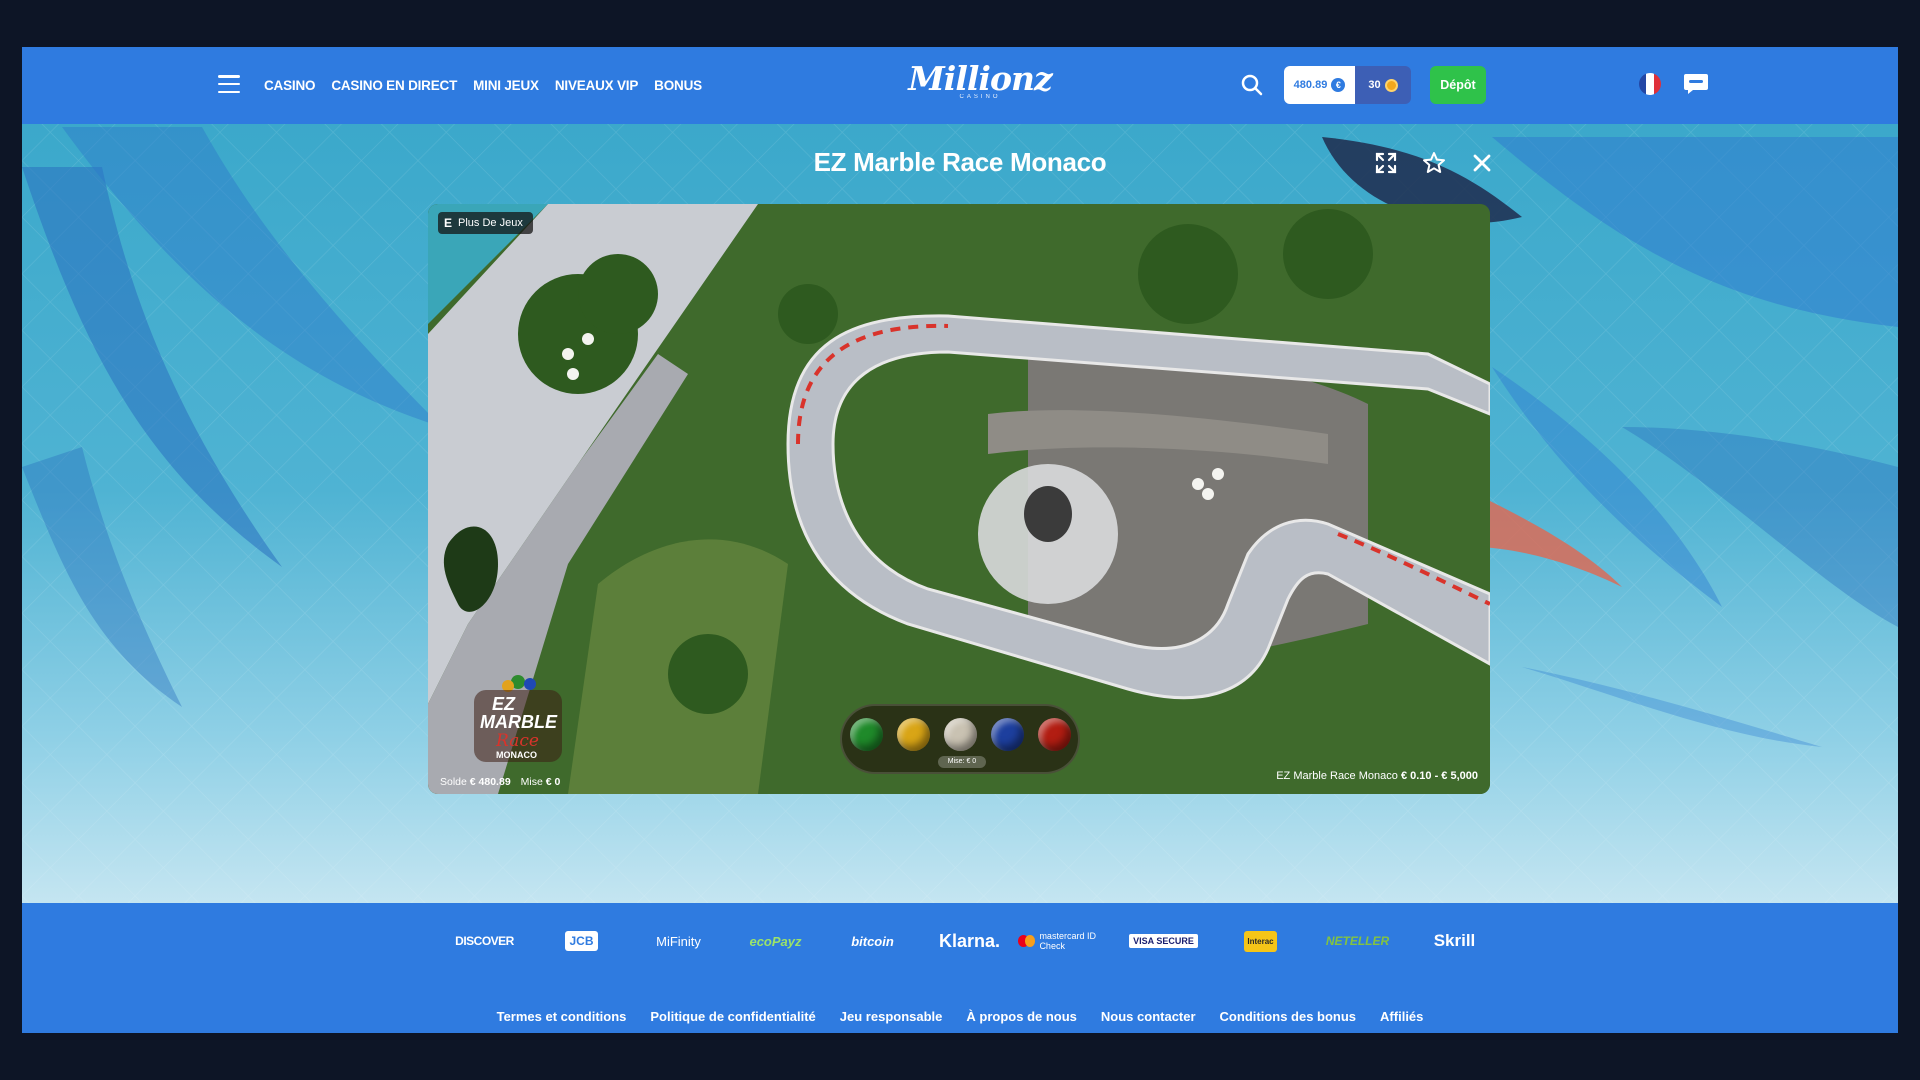 The height and width of the screenshot is (1080, 1920). I want to click on payment-interac: Interac, so click(1260, 941).